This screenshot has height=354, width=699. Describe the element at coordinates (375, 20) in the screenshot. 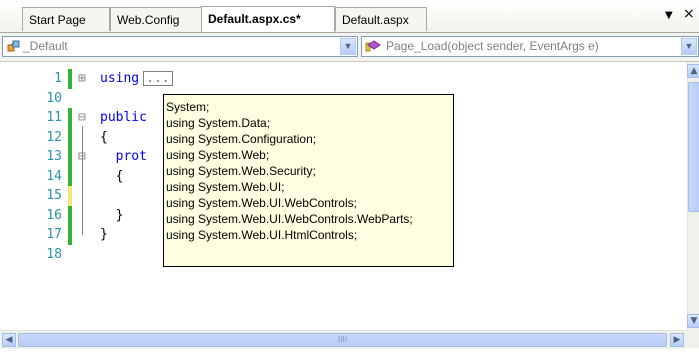

I see `tab-label: Default.aspx` at that location.